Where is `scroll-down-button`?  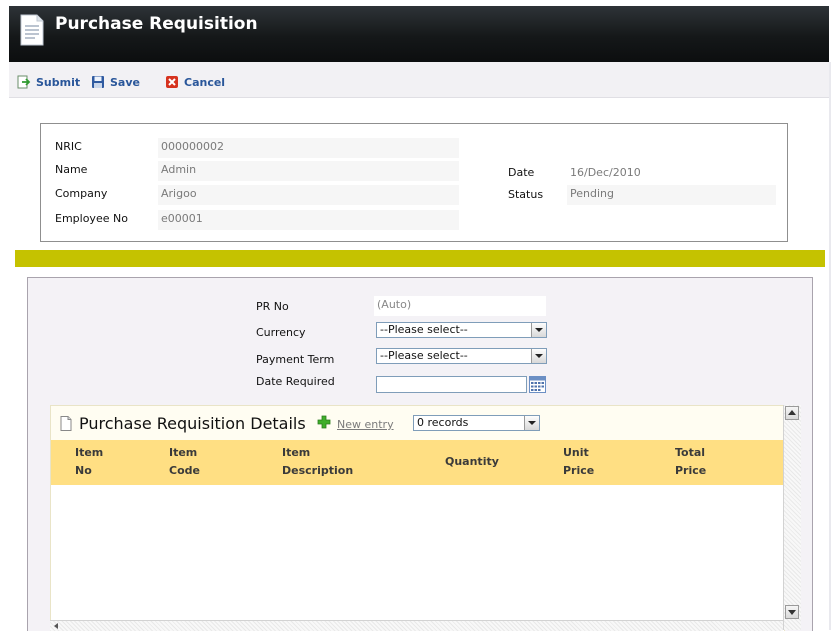
scroll-down-button is located at coordinates (792, 612).